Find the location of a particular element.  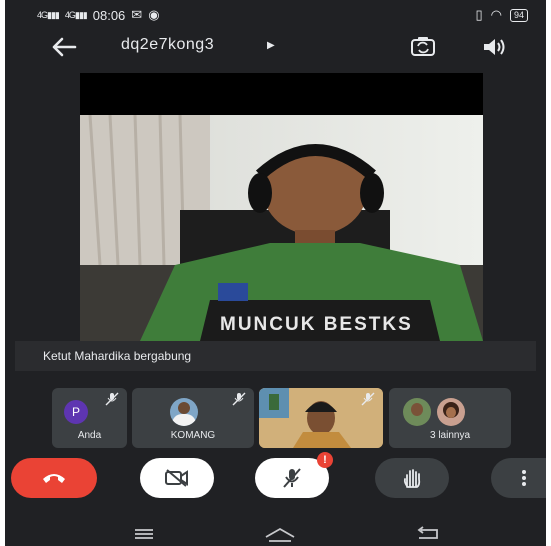

call-controls: ! is located at coordinates (275, 475).